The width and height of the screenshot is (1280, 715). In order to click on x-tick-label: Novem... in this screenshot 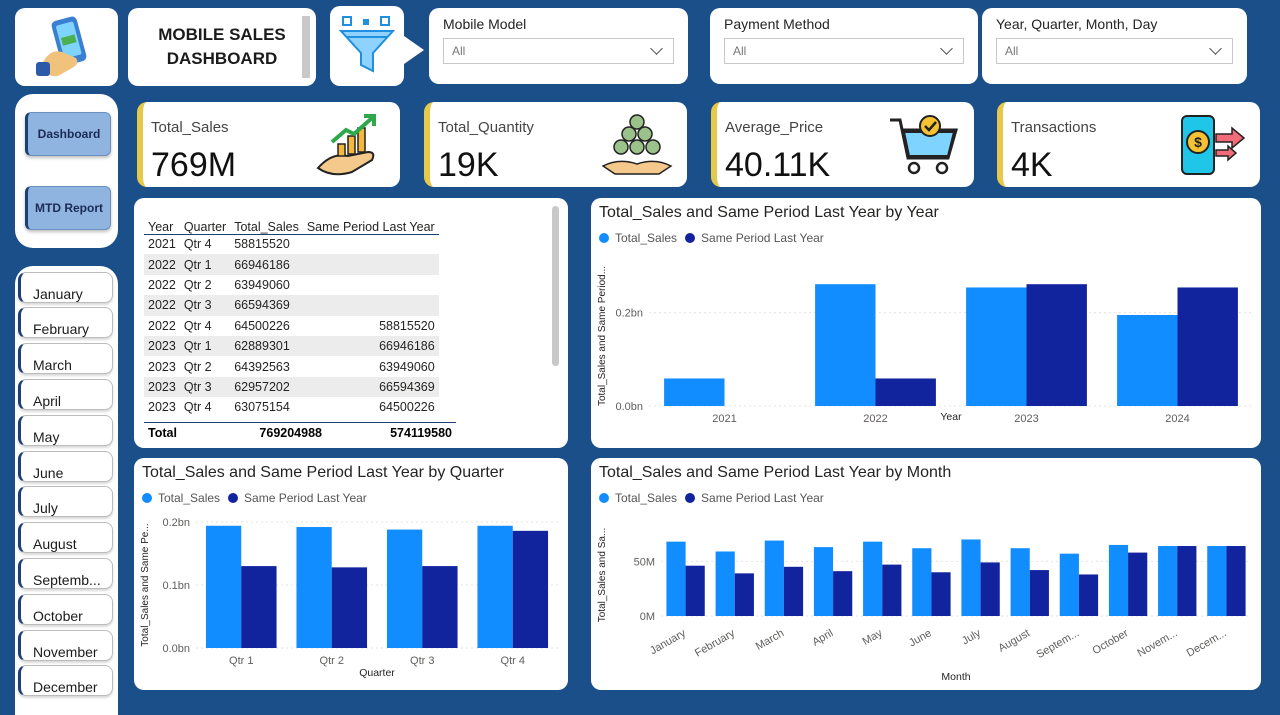, I will do `click(1157, 643)`.